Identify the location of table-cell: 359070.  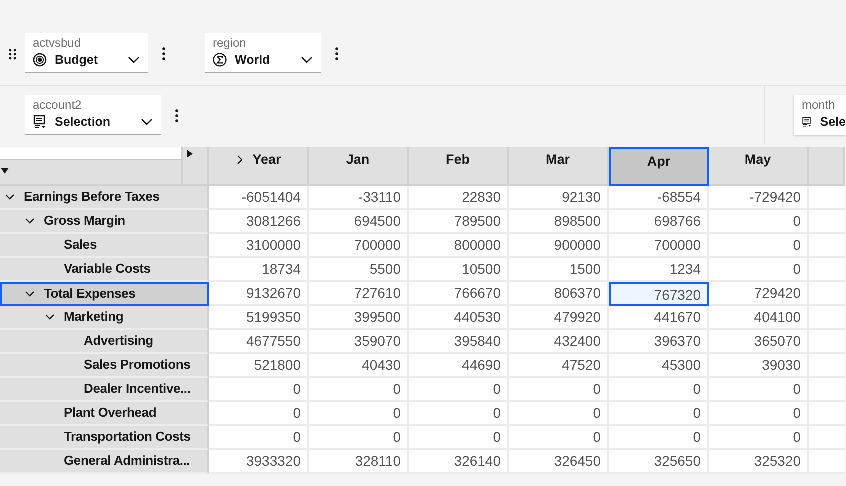
(359, 342).